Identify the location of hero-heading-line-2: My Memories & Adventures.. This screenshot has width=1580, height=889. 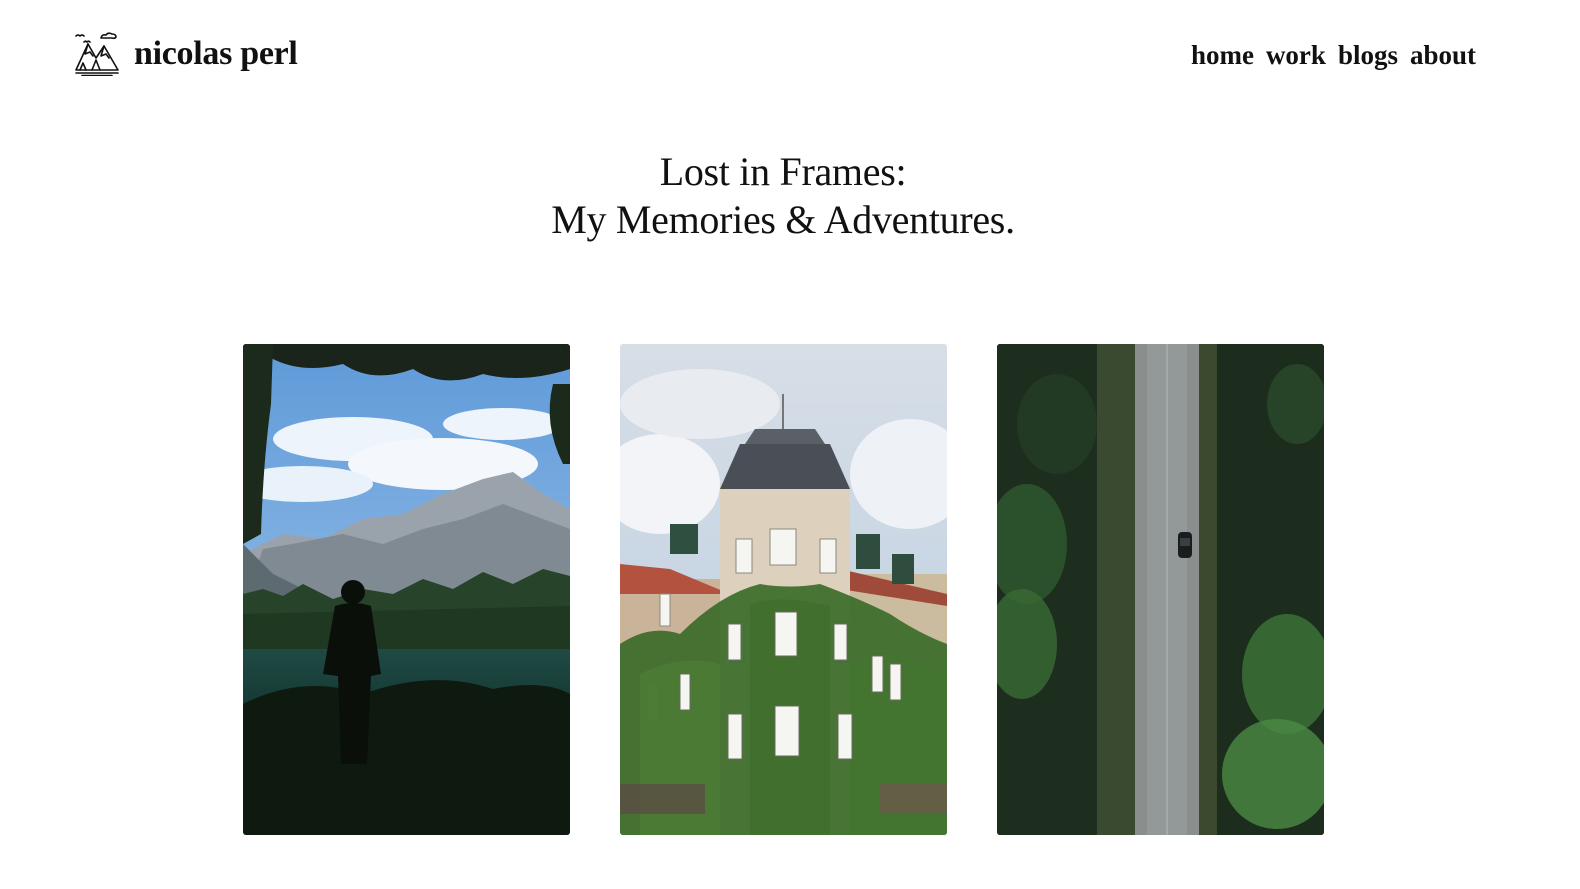
(783, 219).